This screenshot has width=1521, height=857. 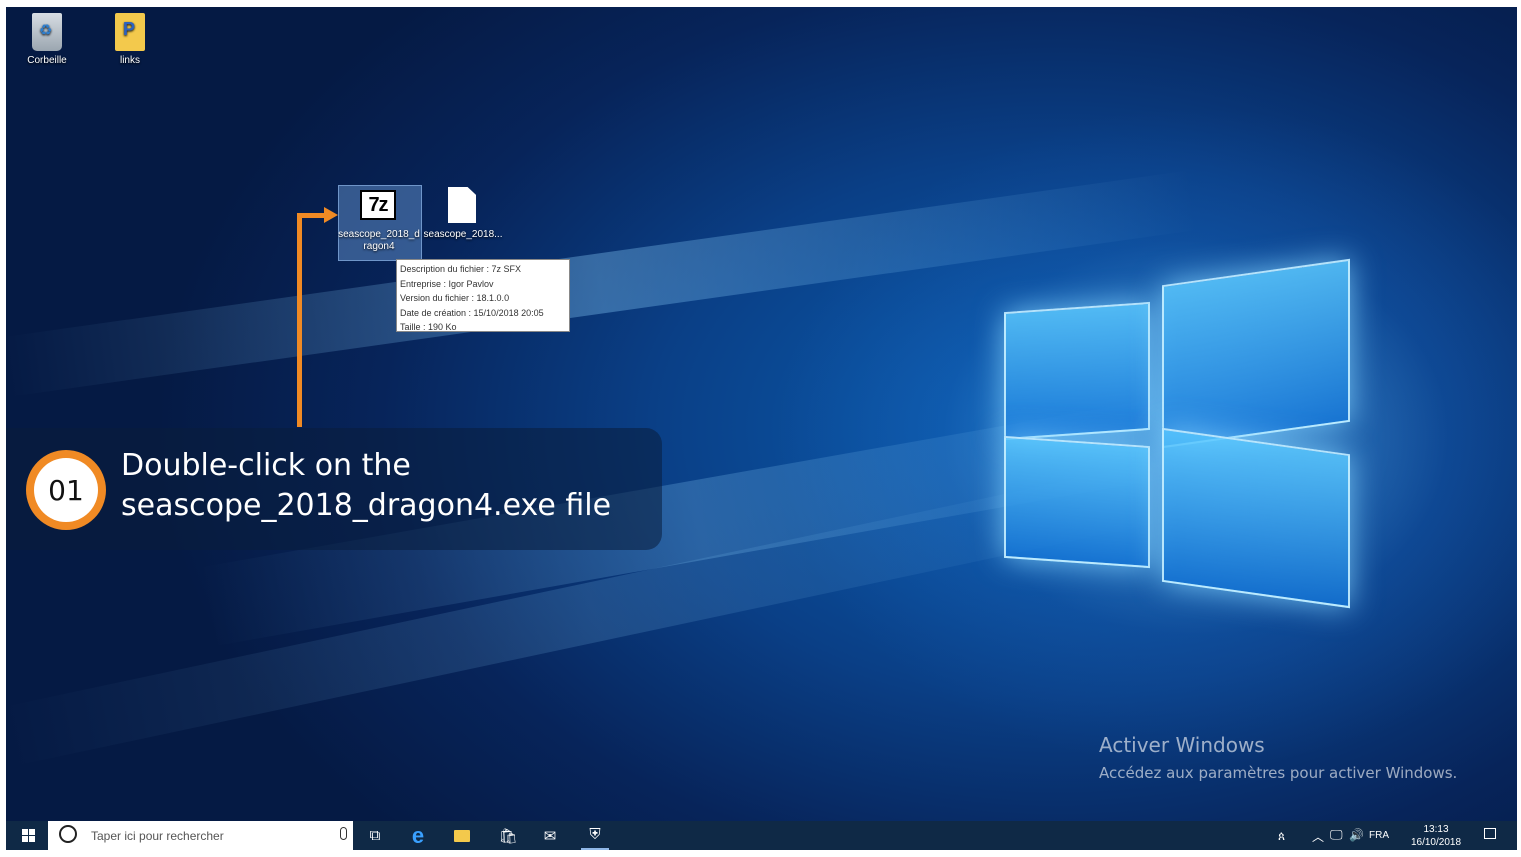 I want to click on step-number: 01, so click(x=66, y=490).